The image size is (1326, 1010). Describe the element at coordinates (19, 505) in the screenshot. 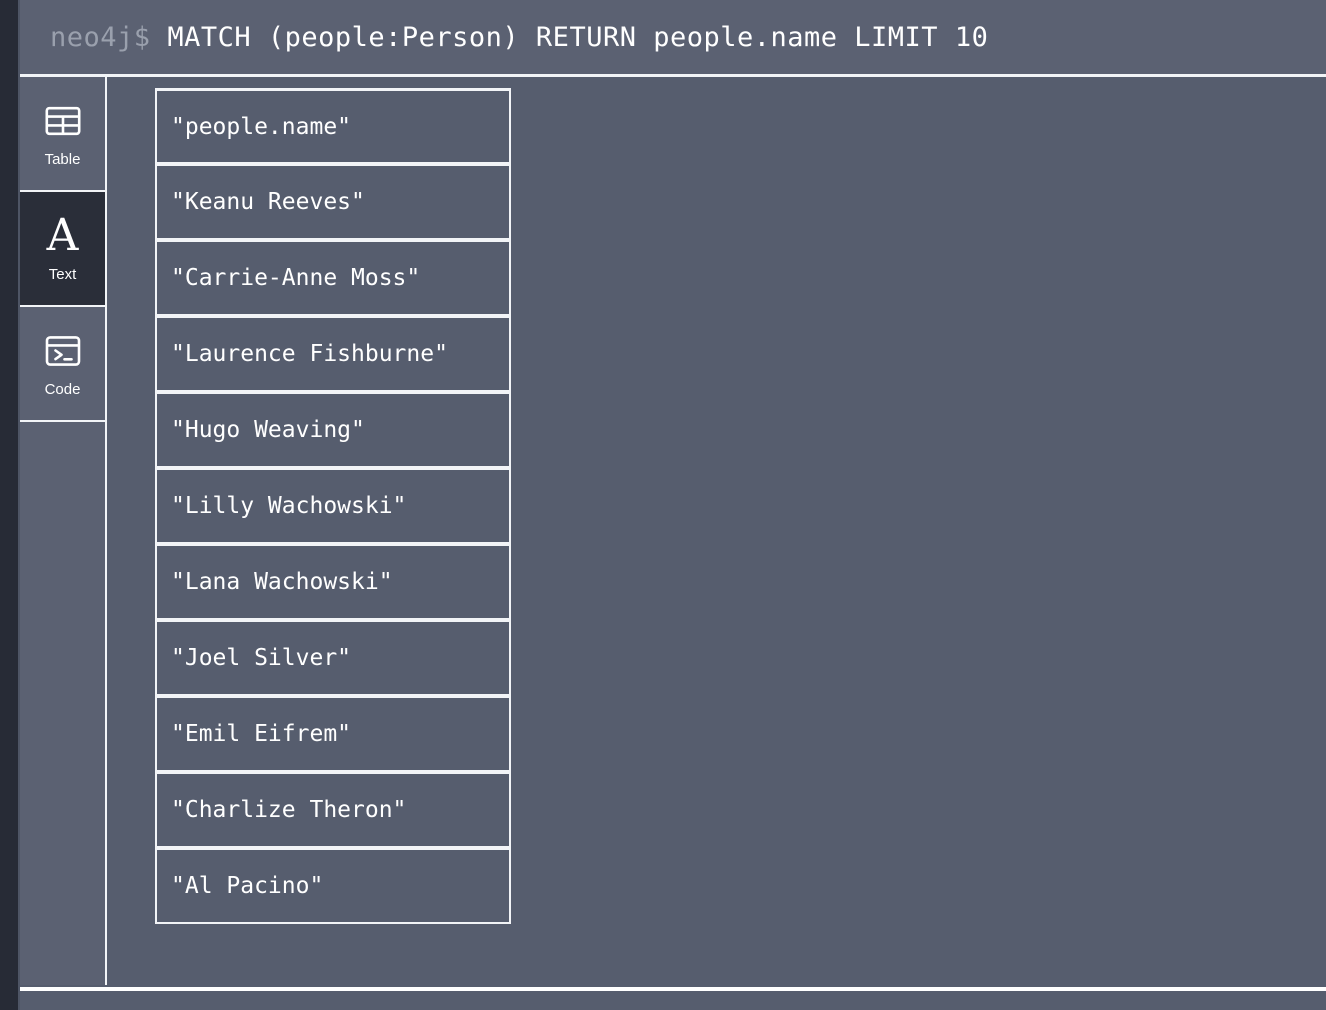

I see `left-rail-edge` at that location.